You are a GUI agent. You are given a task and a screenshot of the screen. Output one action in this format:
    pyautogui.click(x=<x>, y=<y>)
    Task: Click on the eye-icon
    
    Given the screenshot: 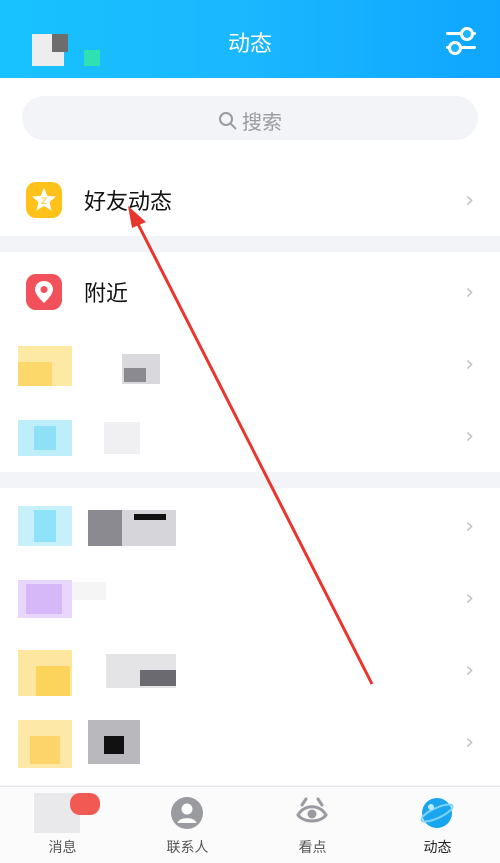 What is the action you would take?
    pyautogui.click(x=312, y=810)
    